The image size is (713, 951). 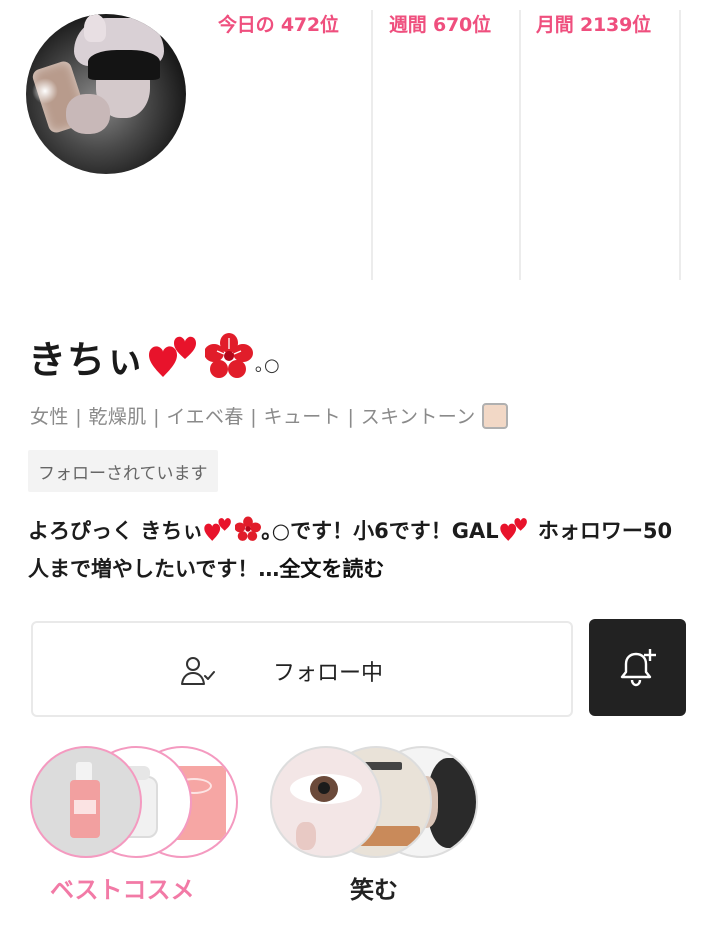 I want to click on read-more-link: 全文を読む, so click(x=331, y=569).